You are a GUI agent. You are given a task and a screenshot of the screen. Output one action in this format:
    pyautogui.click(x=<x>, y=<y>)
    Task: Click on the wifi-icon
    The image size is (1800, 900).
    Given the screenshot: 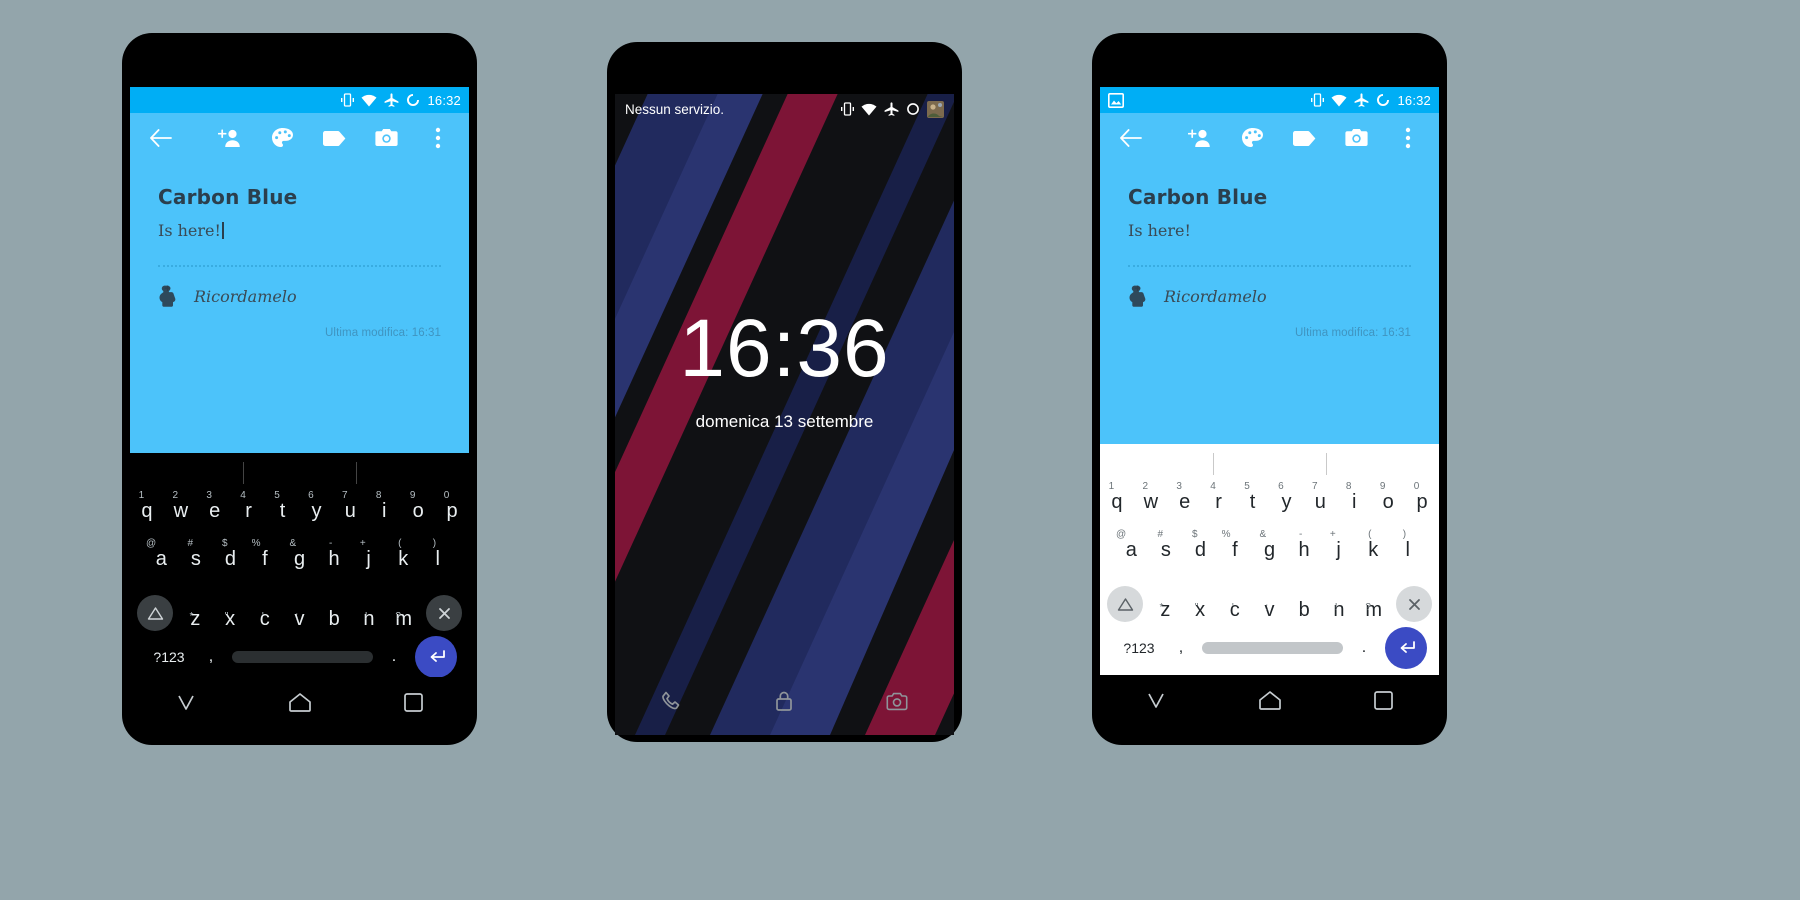 What is the action you would take?
    pyautogui.click(x=1339, y=100)
    